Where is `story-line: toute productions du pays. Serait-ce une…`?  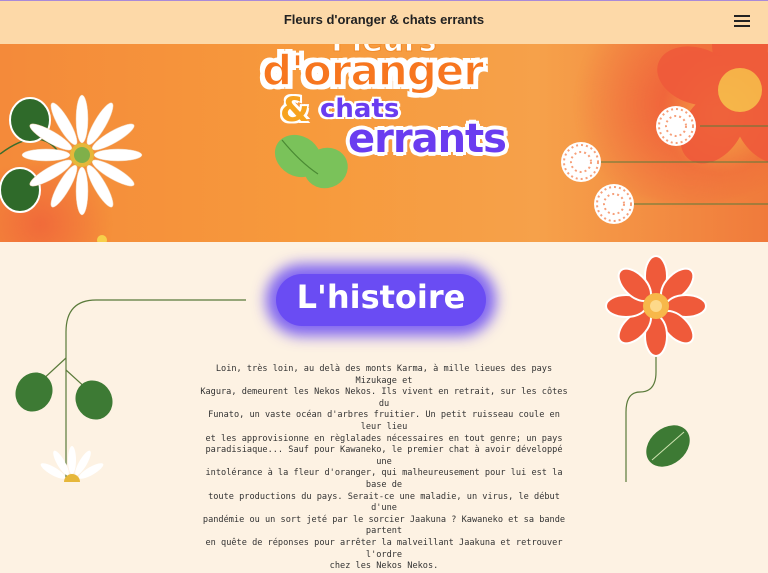 story-line: toute productions du pays. Serait-ce une… is located at coordinates (384, 502).